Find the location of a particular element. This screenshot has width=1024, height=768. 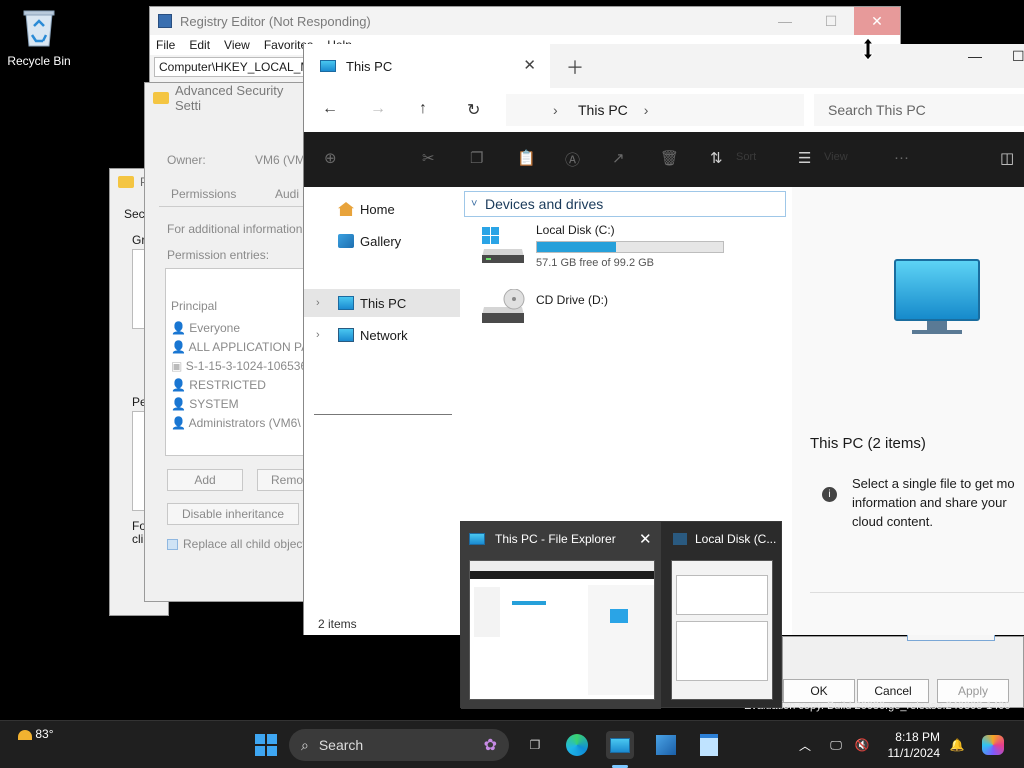

disable-inheritance-button: Disable inheritance is located at coordinates (233, 514).